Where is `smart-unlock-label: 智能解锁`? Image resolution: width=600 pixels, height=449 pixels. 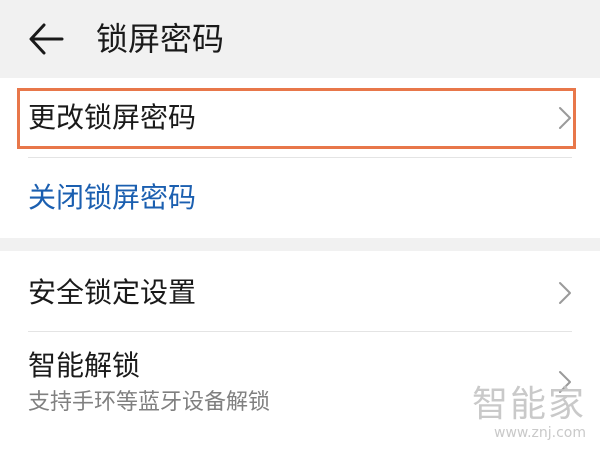 smart-unlock-label: 智能解锁 is located at coordinates (84, 365).